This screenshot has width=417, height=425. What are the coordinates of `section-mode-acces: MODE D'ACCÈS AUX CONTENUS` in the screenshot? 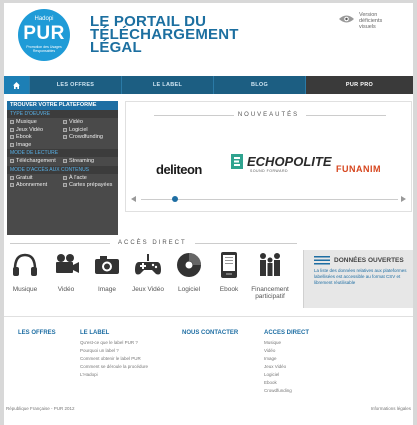 It's located at (62, 169).